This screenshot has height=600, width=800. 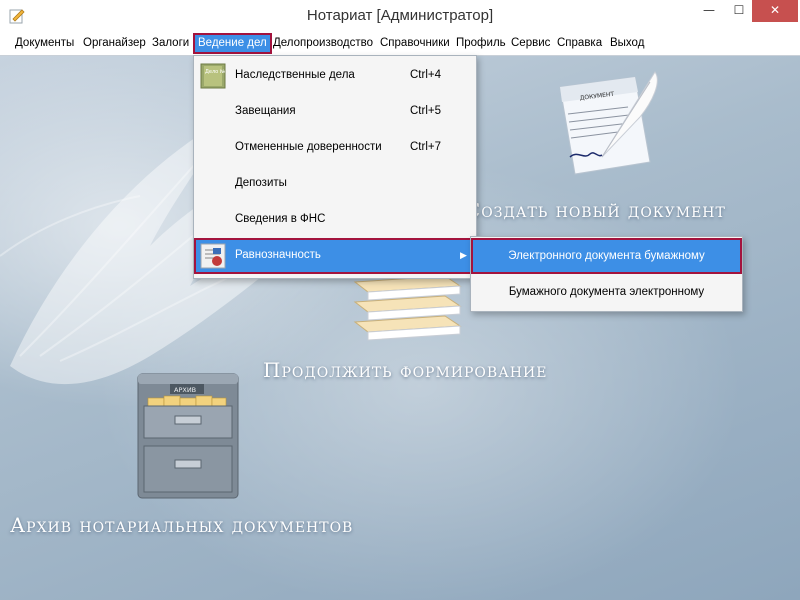 I want to click on dropdown-label: Депозиты, so click(x=261, y=183).